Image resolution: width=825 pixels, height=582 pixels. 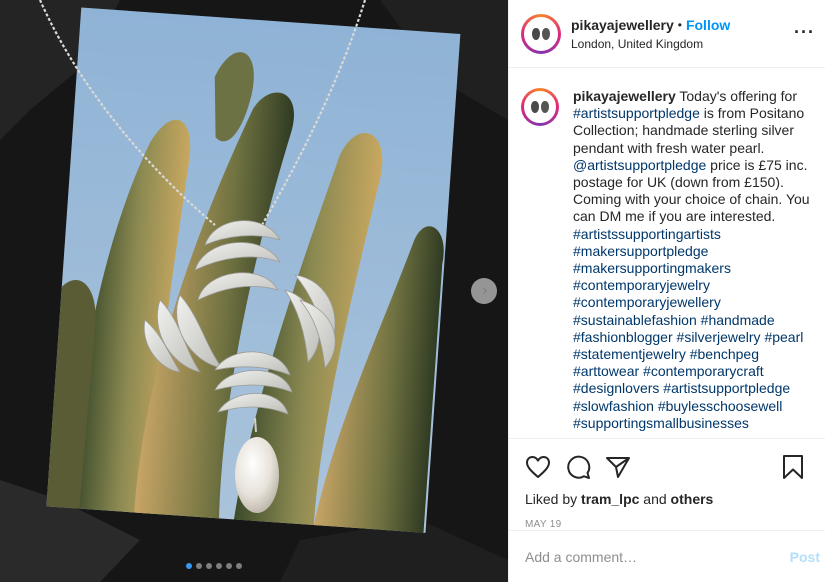 I want to click on likes-others-link: others, so click(x=692, y=499).